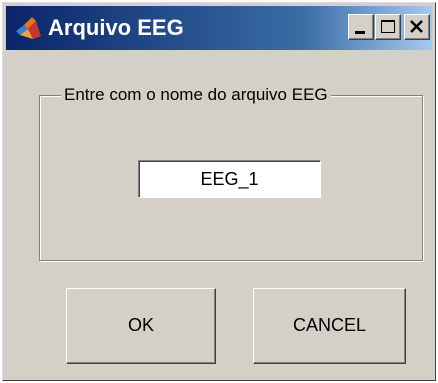 The image size is (438, 383). Describe the element at coordinates (196, 95) in the screenshot. I see `groupbox-label: Entre com o nome do arquivo EEG` at that location.